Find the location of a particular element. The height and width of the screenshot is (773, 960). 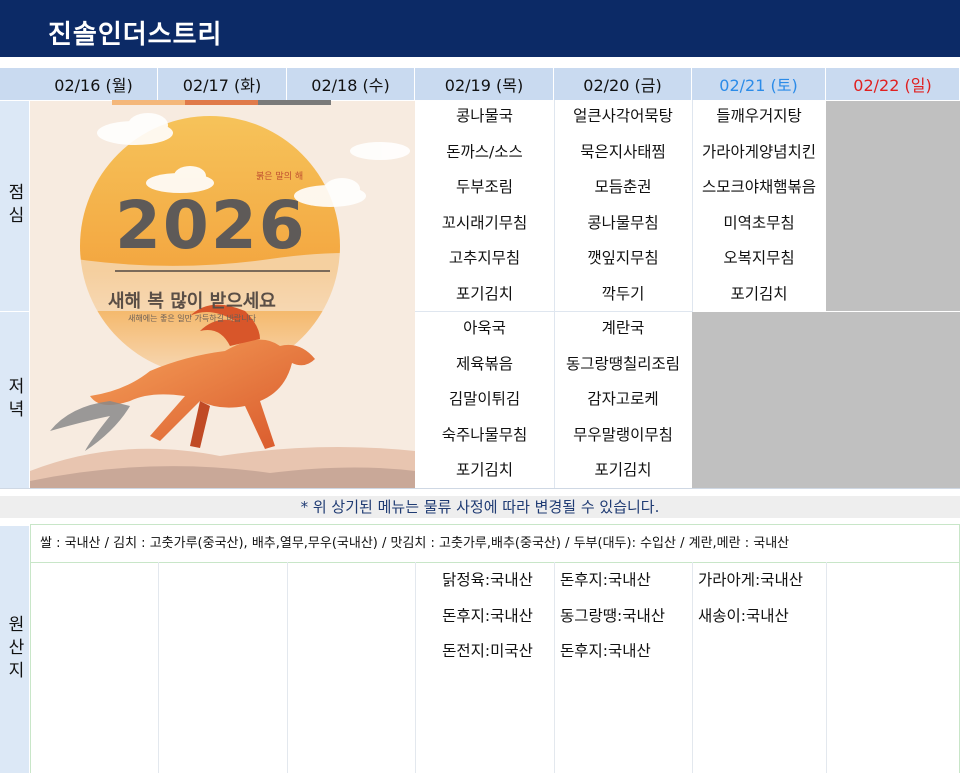

origin-thu: 닭정육:국내산 돈후지:국내산 돈전지:미국산 is located at coordinates (484, 619).